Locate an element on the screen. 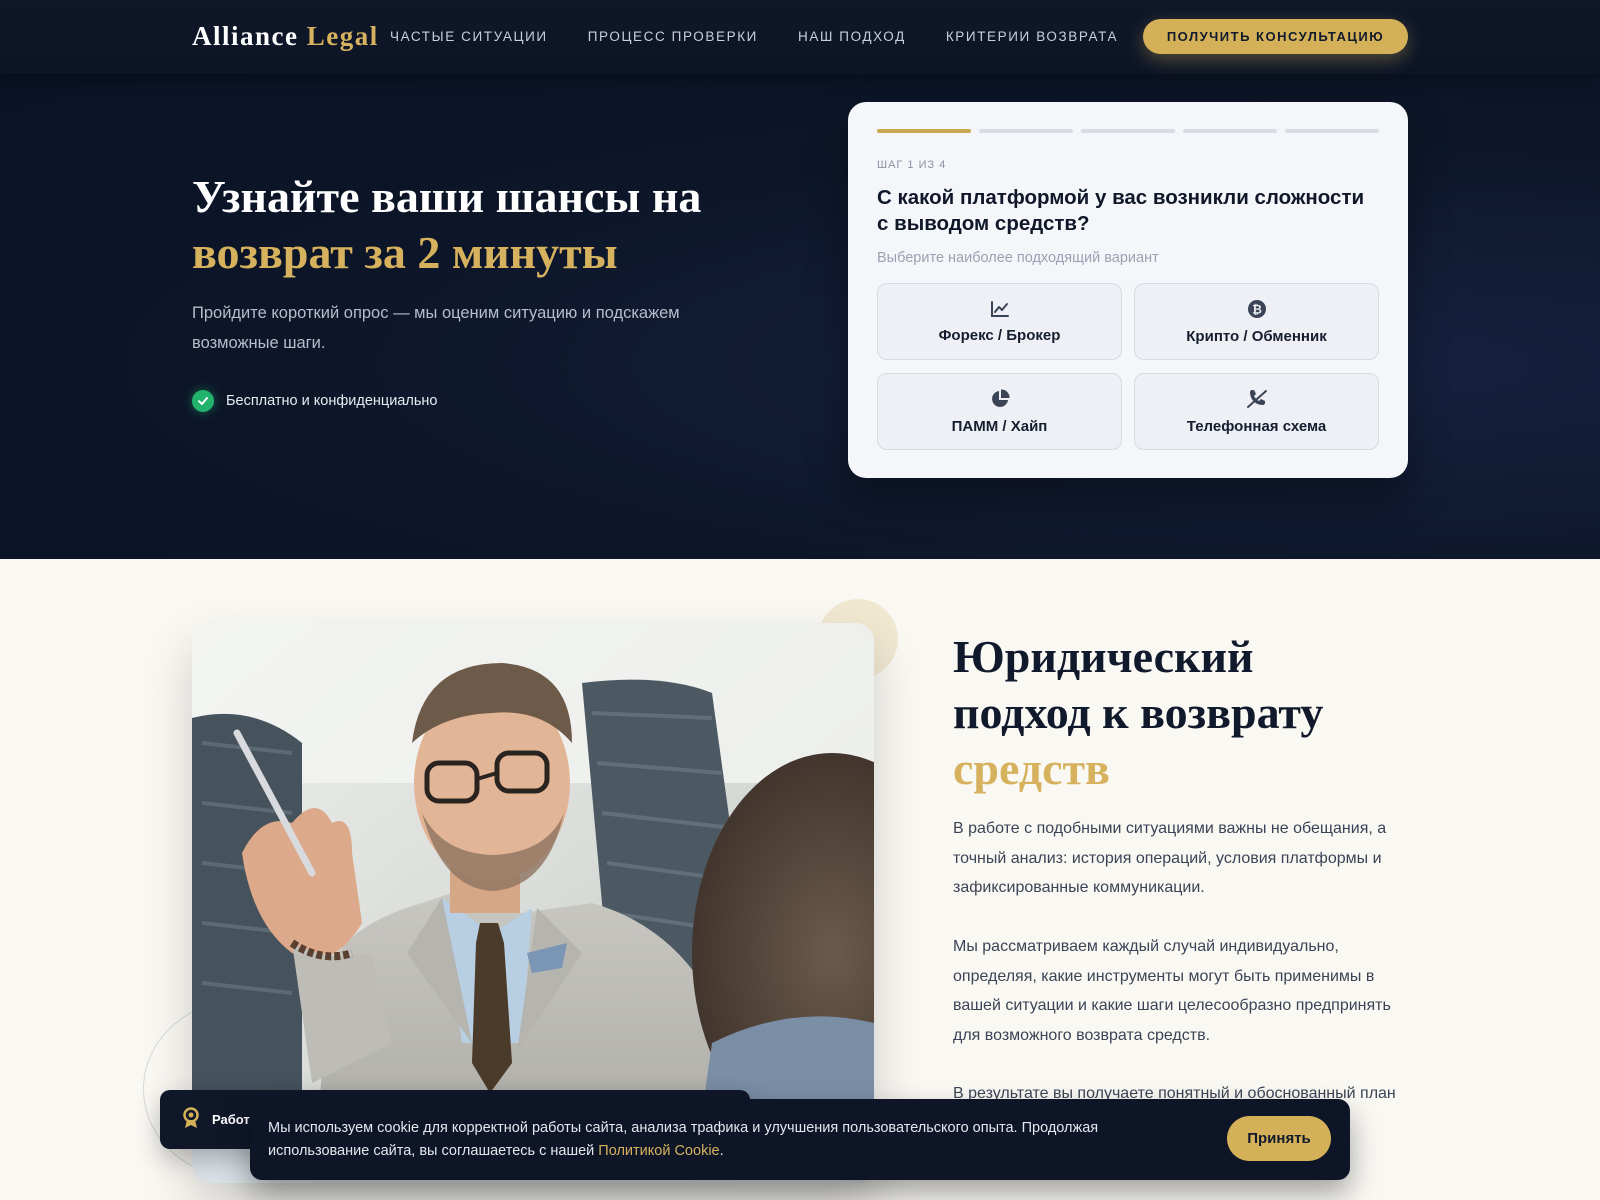  bitcoin-icon: ₿ is located at coordinates (1257, 309).